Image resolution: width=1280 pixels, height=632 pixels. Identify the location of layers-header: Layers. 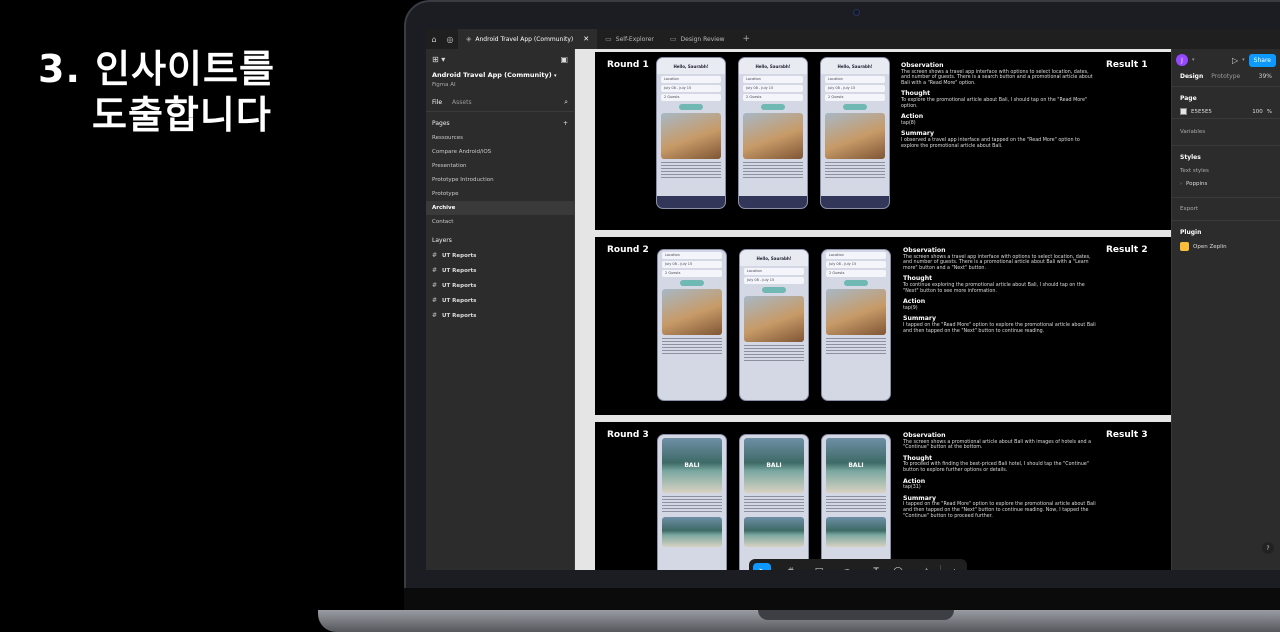
(500, 238).